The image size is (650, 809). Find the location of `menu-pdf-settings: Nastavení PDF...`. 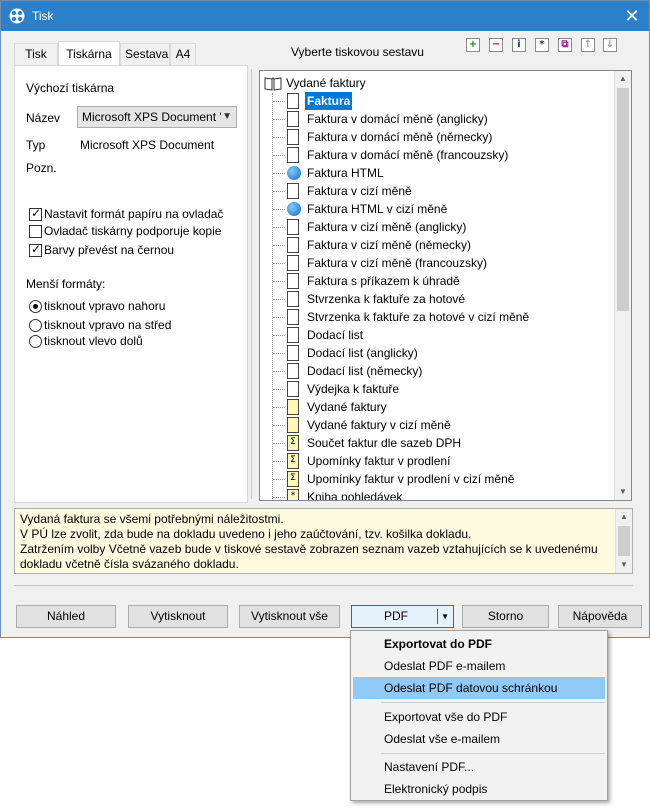

menu-pdf-settings: Nastavení PDF... is located at coordinates (479, 767).